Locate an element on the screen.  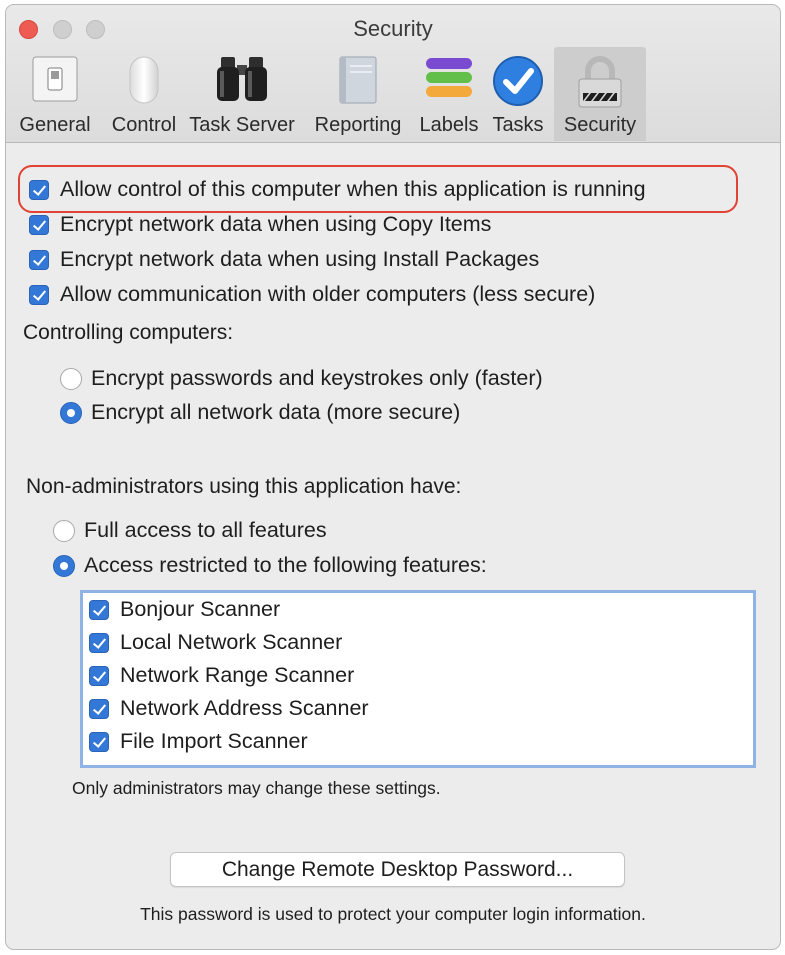
encrypt-all-data-radio: Encrypt all network data (more secure) is located at coordinates (260, 412).